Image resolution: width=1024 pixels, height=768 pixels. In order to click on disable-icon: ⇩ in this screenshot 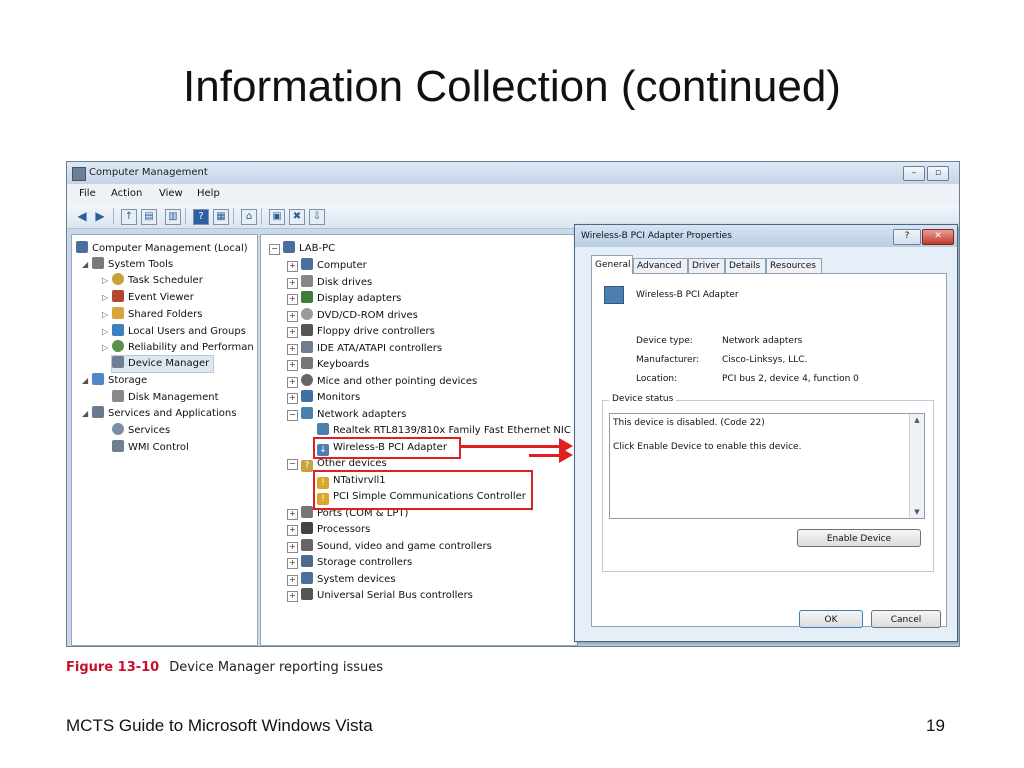, I will do `click(317, 217)`.